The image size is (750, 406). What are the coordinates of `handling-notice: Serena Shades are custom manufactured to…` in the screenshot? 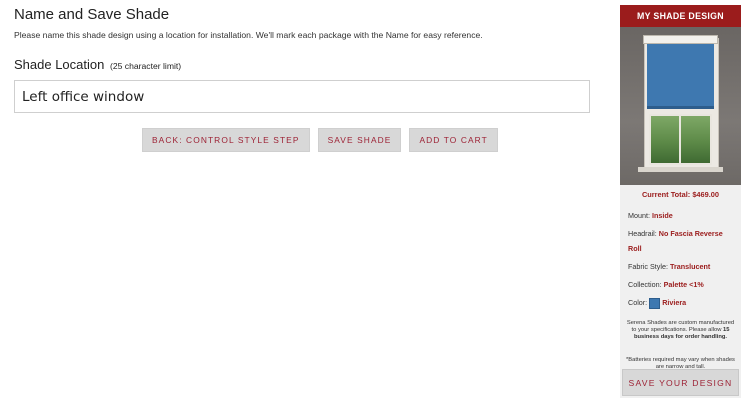 It's located at (680, 330).